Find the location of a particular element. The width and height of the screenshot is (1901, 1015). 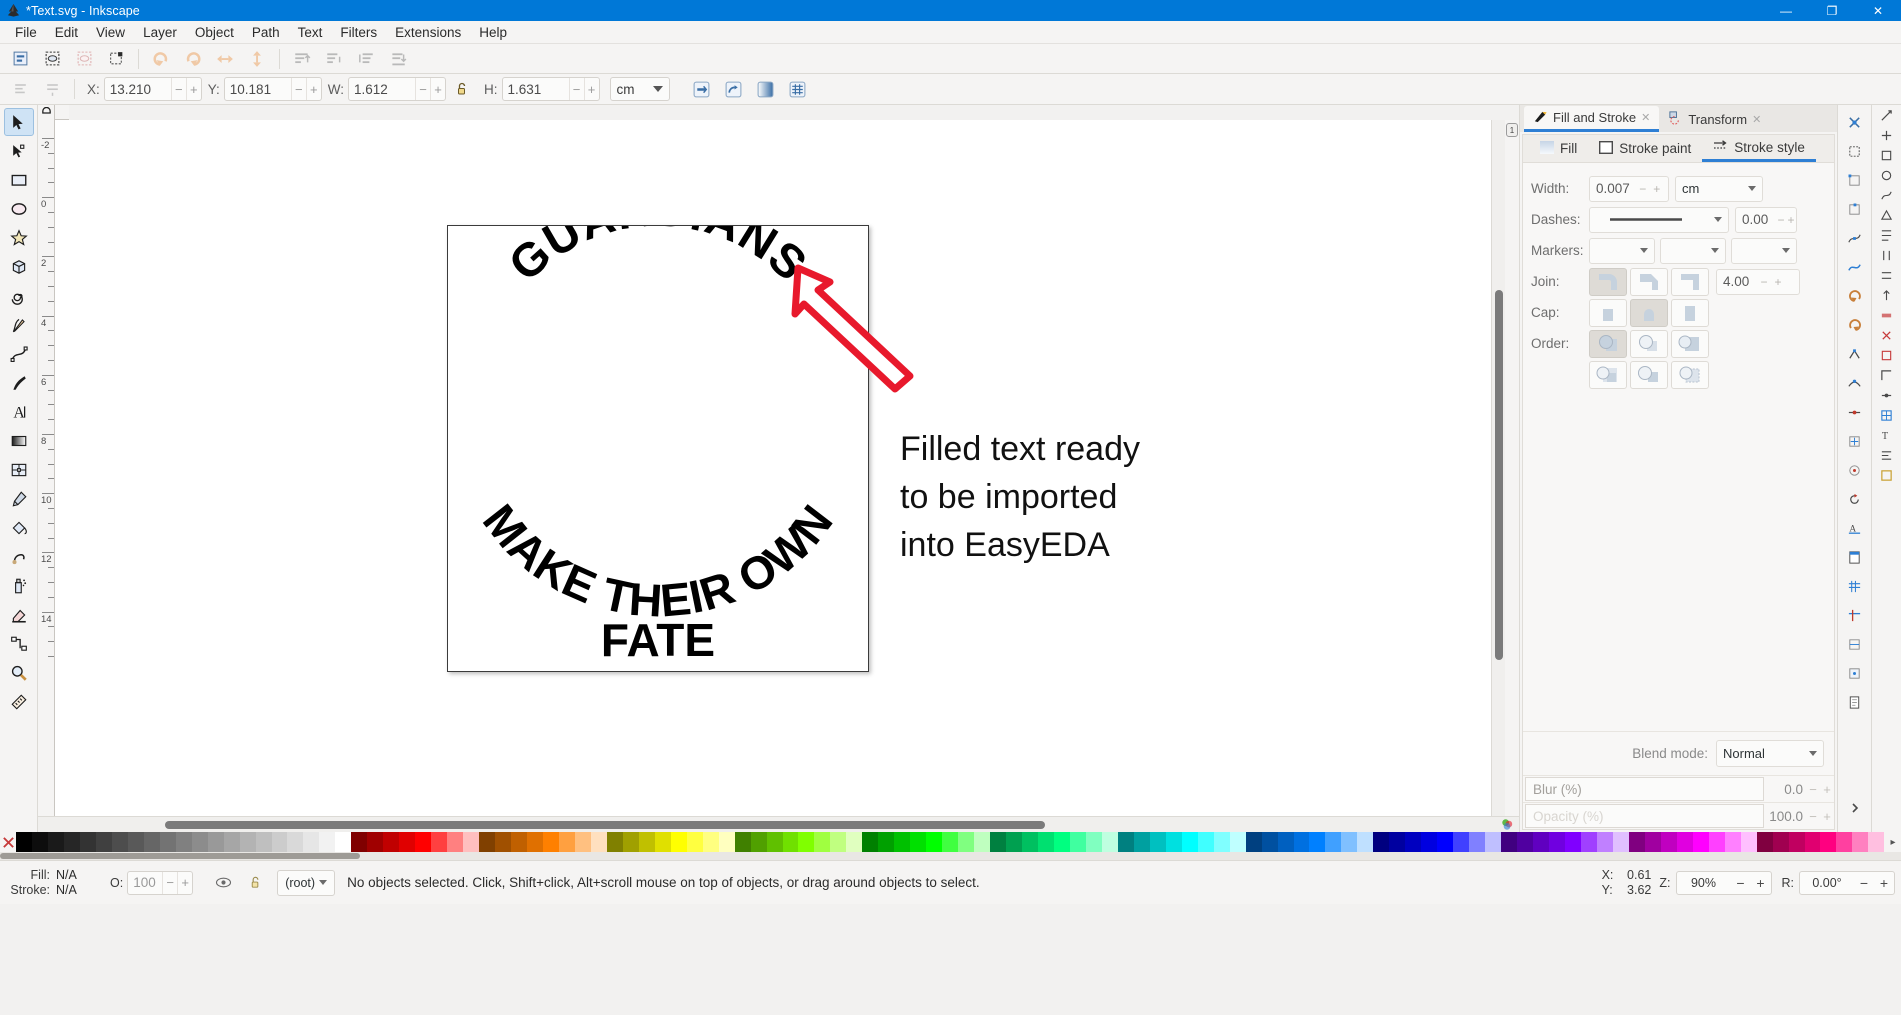

menu-edit: Edit is located at coordinates (66, 32).